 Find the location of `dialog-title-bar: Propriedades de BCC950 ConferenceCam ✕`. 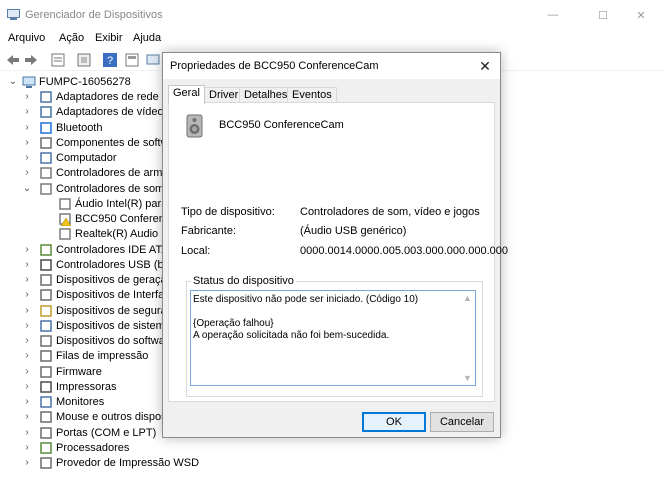

dialog-title-bar: Propriedades de BCC950 ConferenceCam ✕ is located at coordinates (331, 66).